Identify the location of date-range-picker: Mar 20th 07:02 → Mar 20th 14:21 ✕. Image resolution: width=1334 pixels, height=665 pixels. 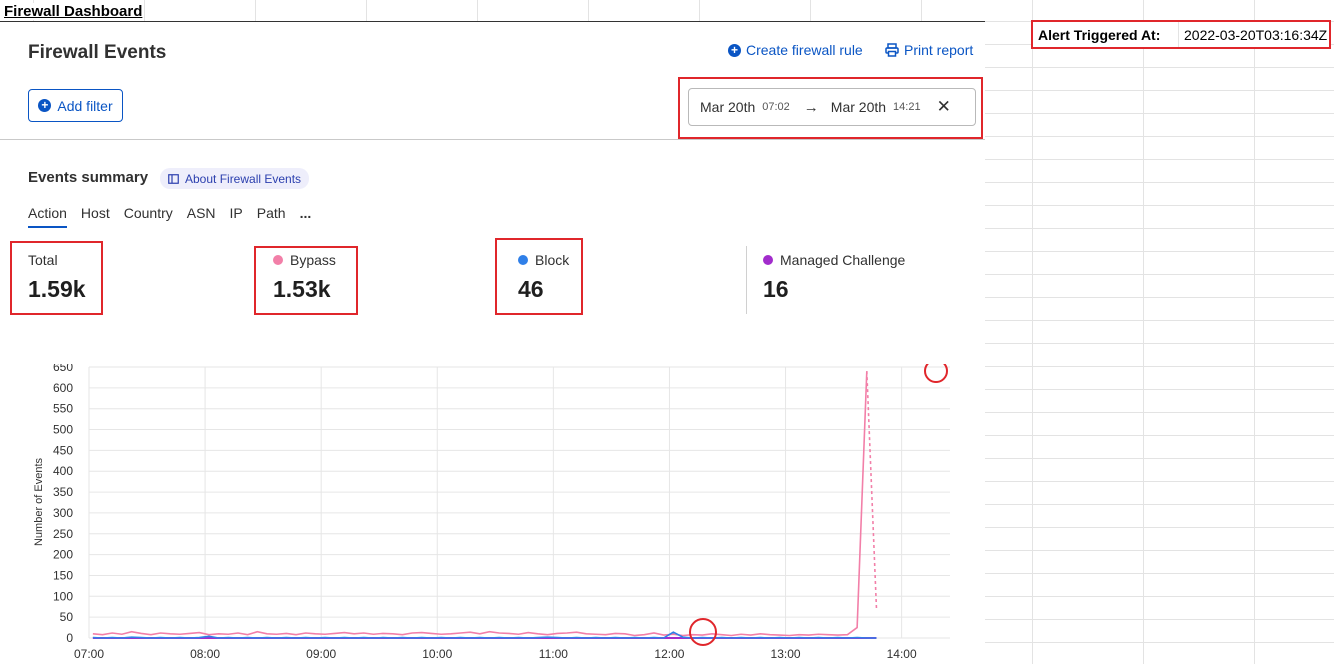
(832, 107).